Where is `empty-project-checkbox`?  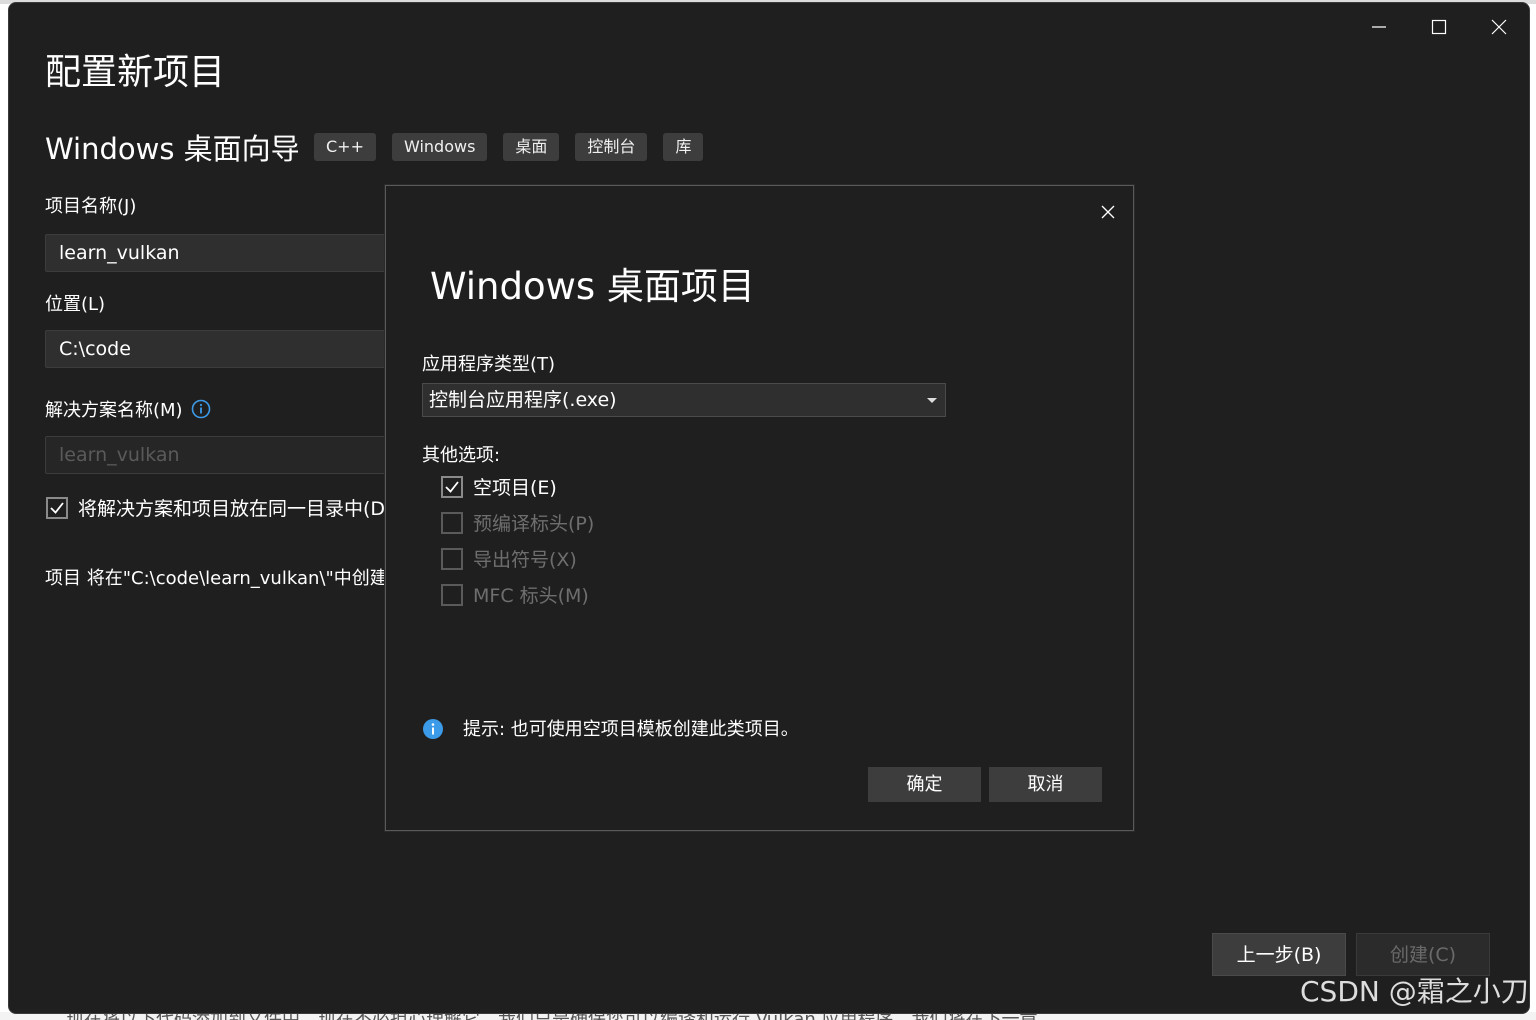
empty-project-checkbox is located at coordinates (452, 487).